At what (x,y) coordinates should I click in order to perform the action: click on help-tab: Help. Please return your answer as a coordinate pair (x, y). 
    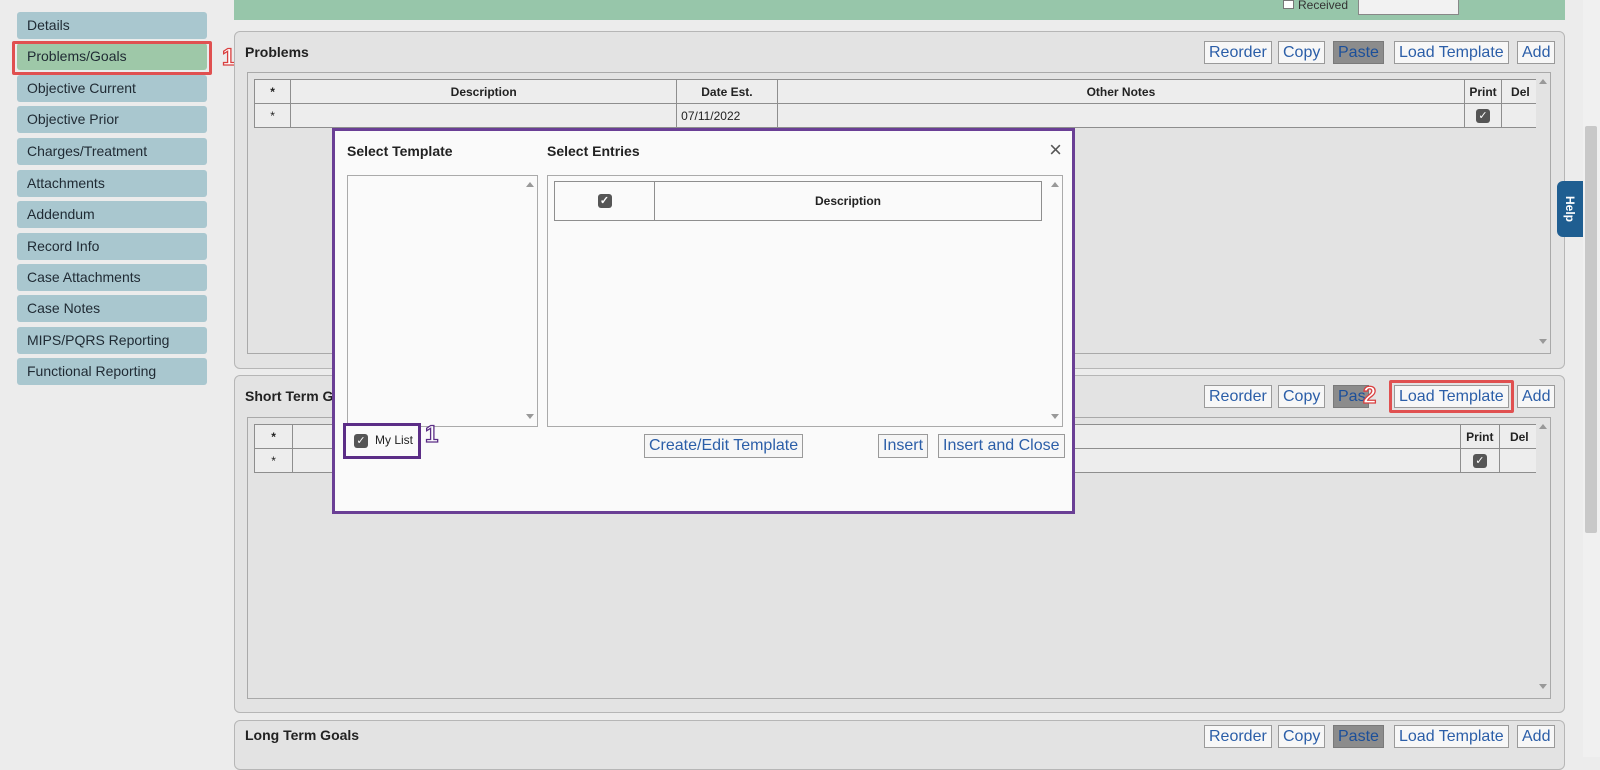
    Looking at the image, I should click on (1570, 209).